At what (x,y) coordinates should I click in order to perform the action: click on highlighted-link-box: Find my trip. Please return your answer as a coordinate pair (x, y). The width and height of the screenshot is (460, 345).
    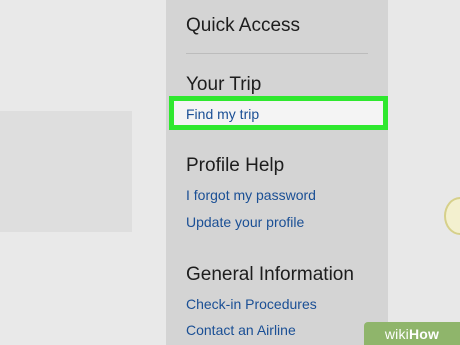
    Looking at the image, I should click on (278, 113).